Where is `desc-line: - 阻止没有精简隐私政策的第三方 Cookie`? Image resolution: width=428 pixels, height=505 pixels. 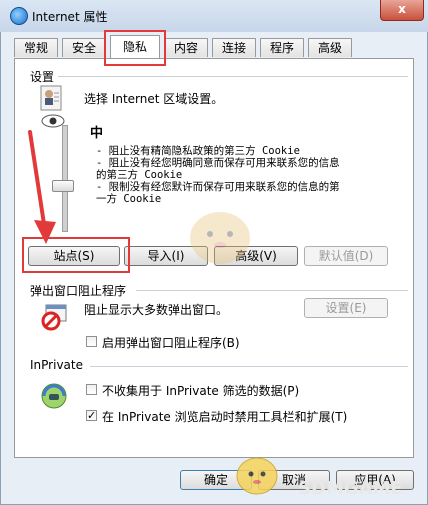 desc-line: - 阻止没有精简隐私政策的第三方 Cookie is located at coordinates (198, 151).